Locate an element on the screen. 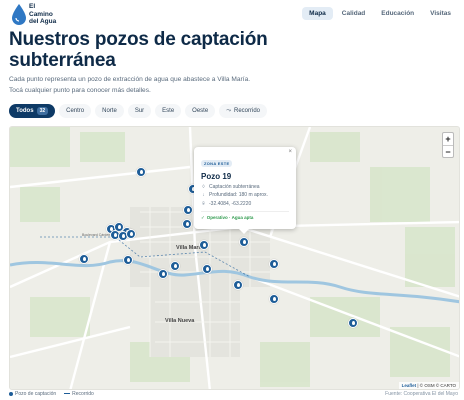 The width and height of the screenshot is (464, 400). filter-todos-count: 32 is located at coordinates (42, 111).